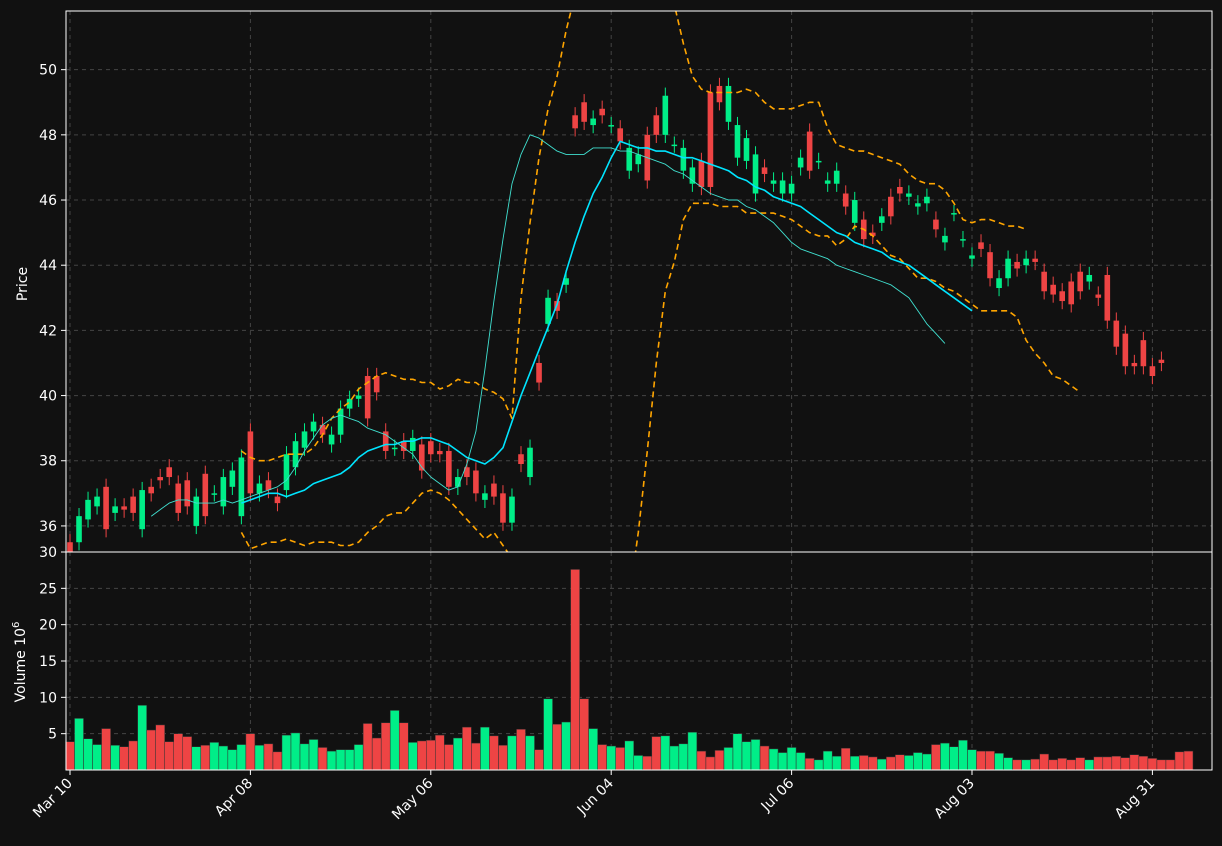  What do you see at coordinates (48, 698) in the screenshot?
I see `volume-y-tick-label: 10` at bounding box center [48, 698].